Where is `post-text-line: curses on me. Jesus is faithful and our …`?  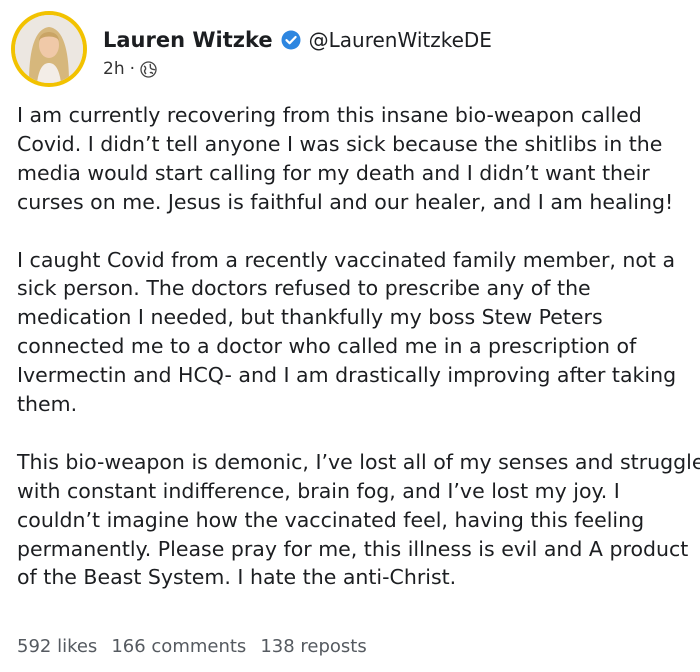
post-text-line: curses on me. Jesus is faithful and our … is located at coordinates (345, 201).